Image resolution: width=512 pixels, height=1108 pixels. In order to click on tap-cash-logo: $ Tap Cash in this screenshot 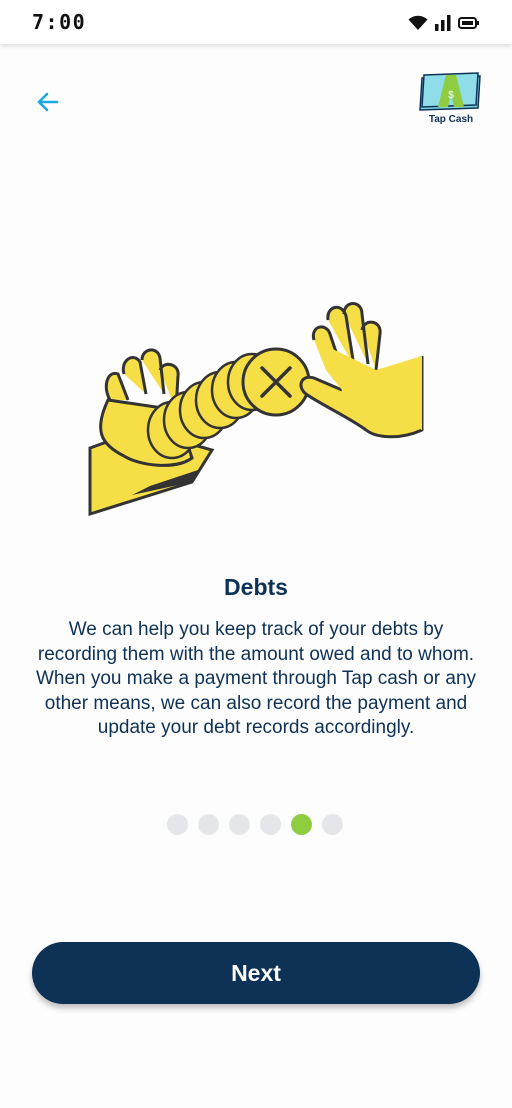, I will do `click(451, 102)`.